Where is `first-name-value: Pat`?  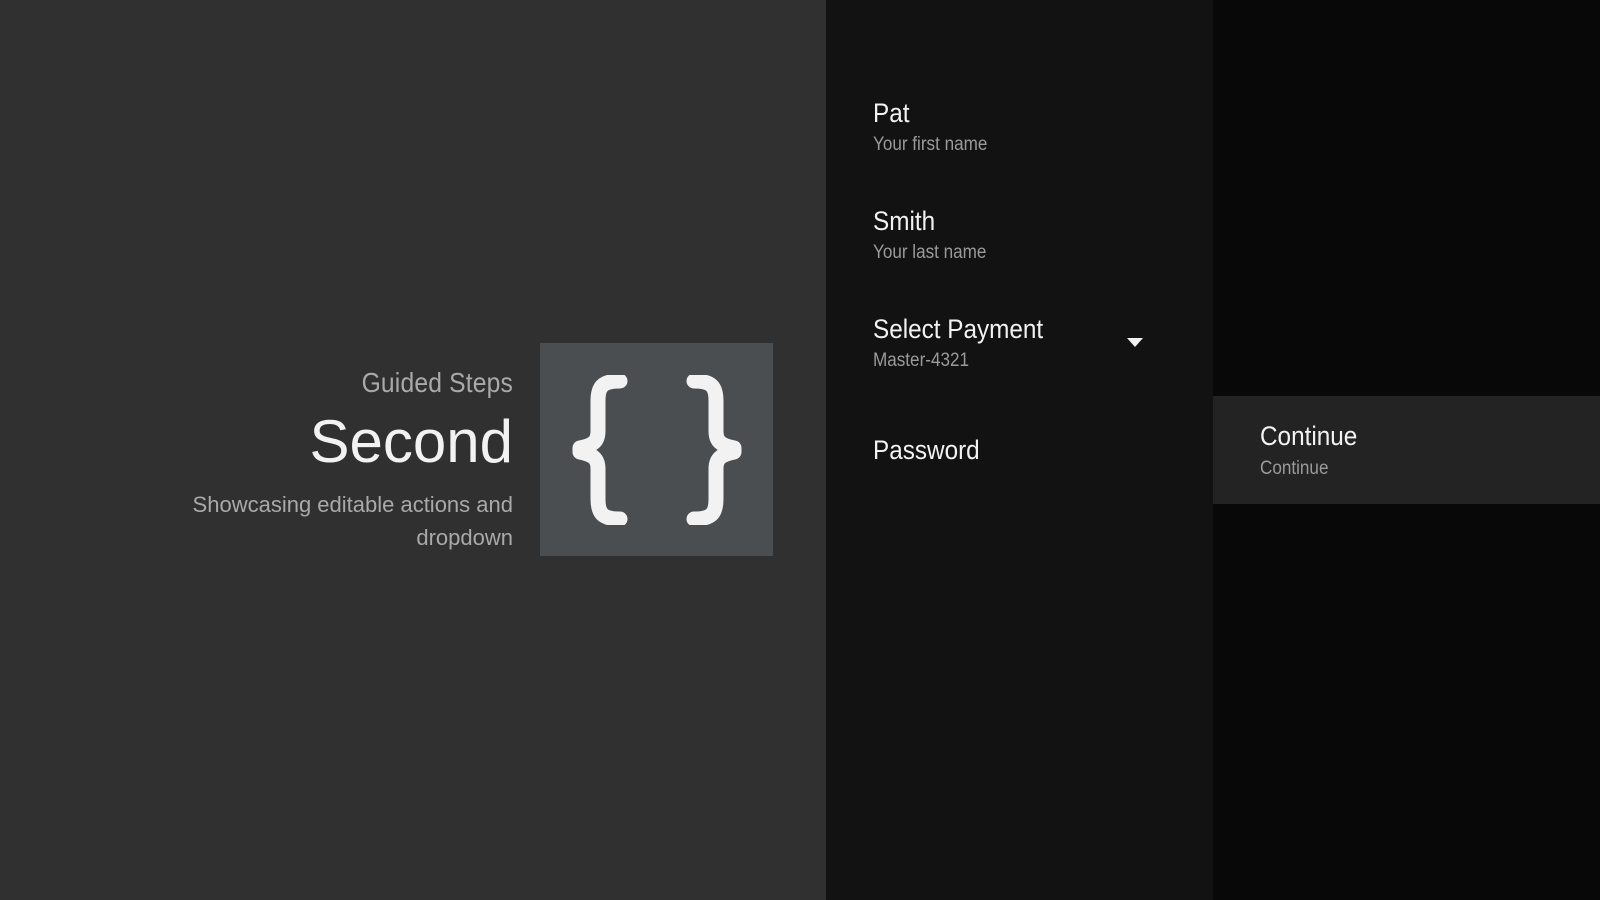 first-name-value: Pat is located at coordinates (891, 113).